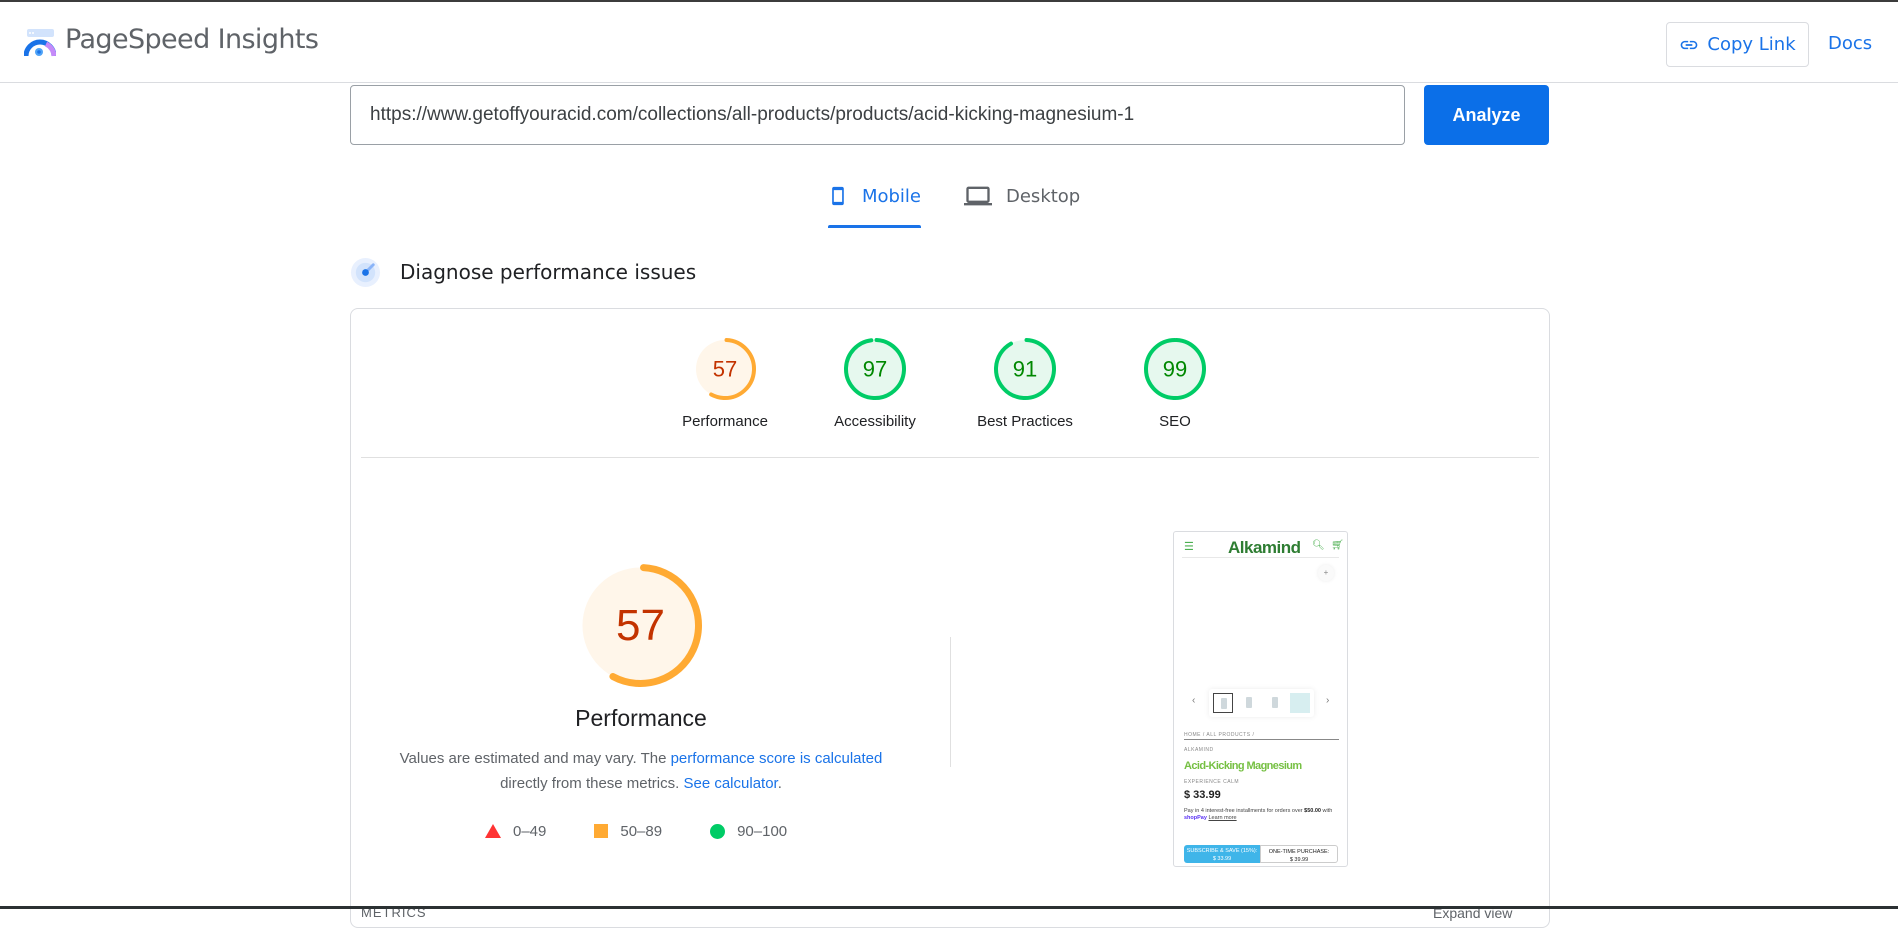 This screenshot has height=928, width=1898. What do you see at coordinates (592, 783) in the screenshot?
I see `note-text: directly from these metrics.` at bounding box center [592, 783].